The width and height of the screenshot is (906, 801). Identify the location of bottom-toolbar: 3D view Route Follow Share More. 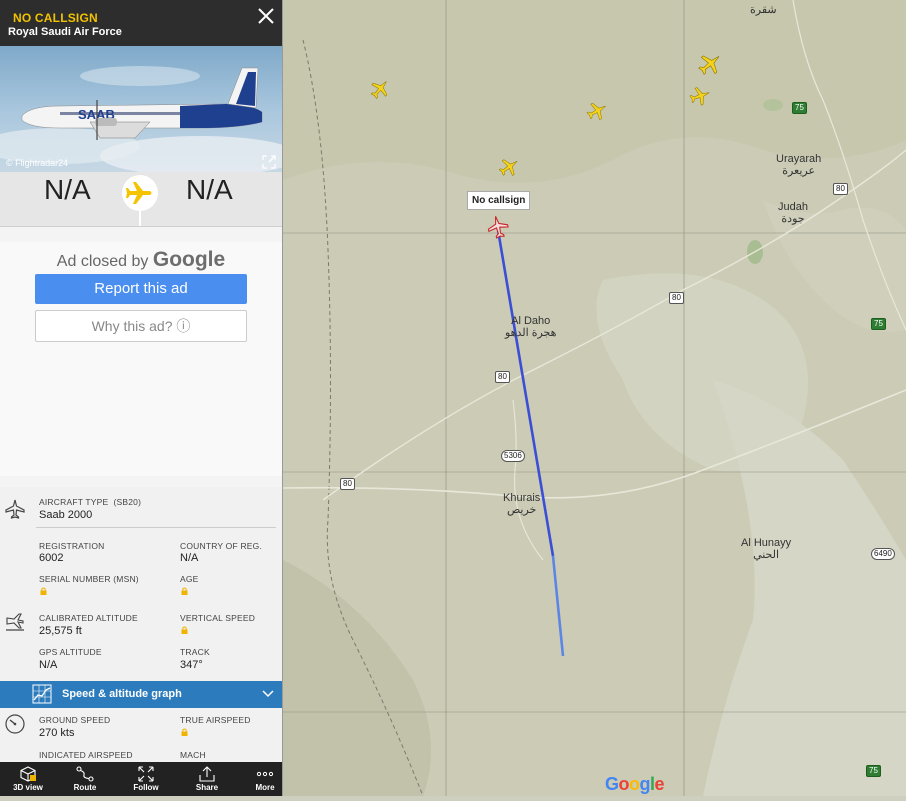
(141, 779).